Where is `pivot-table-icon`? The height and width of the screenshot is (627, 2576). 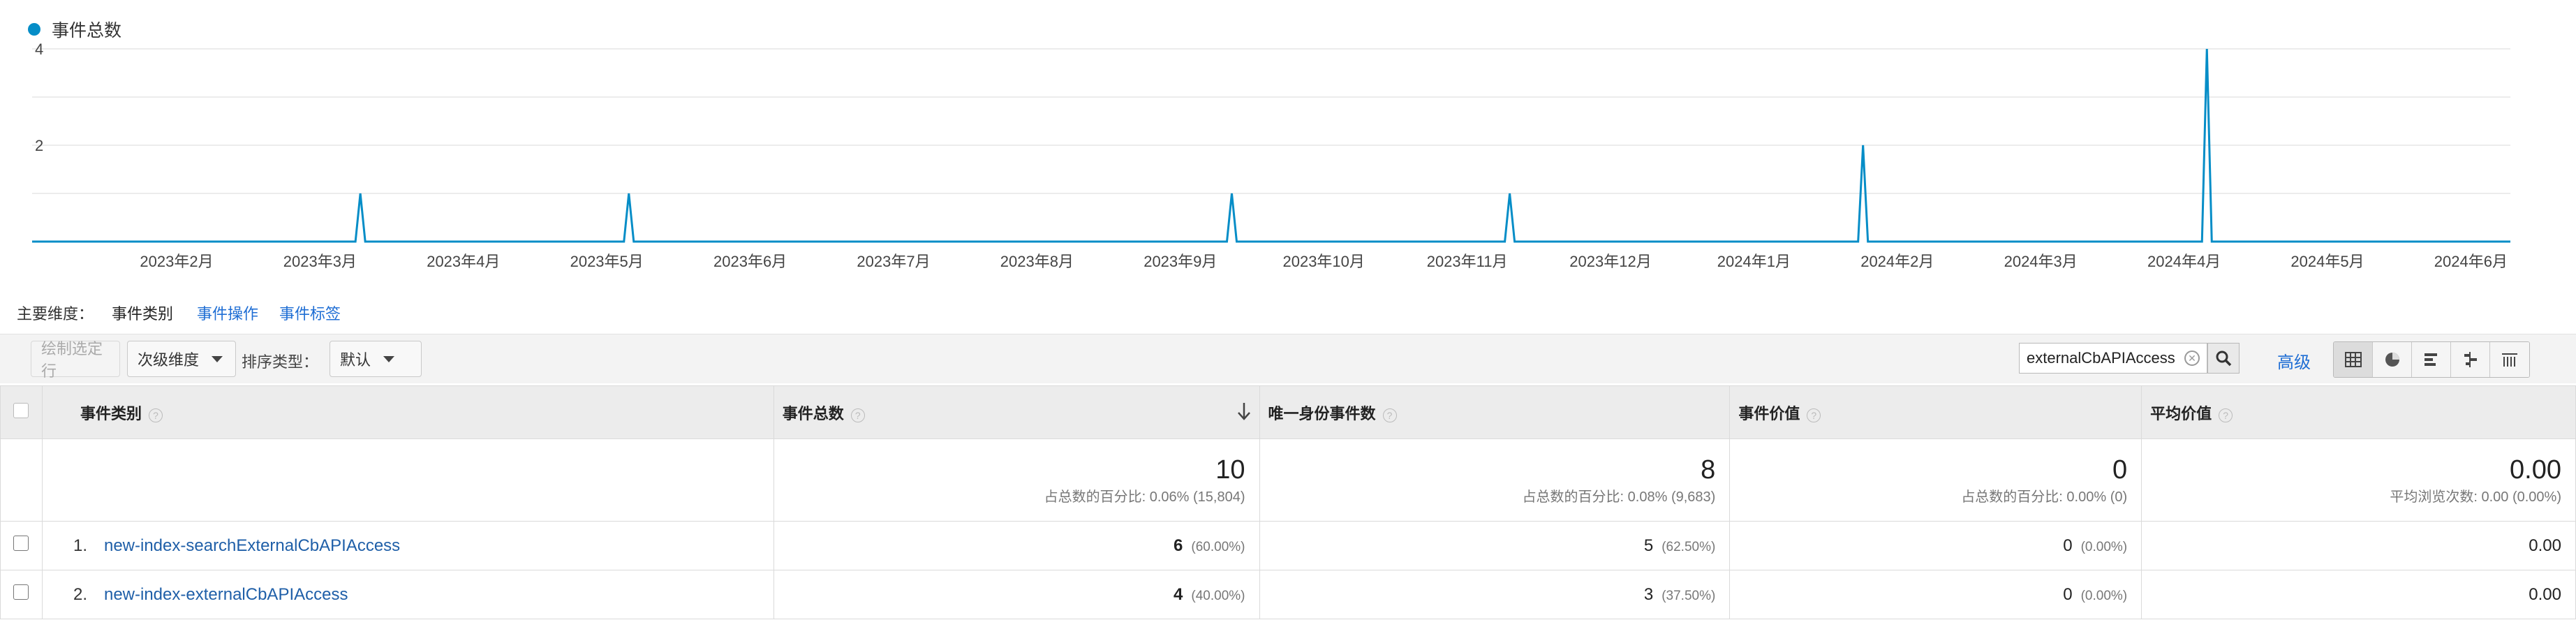 pivot-table-icon is located at coordinates (2509, 360).